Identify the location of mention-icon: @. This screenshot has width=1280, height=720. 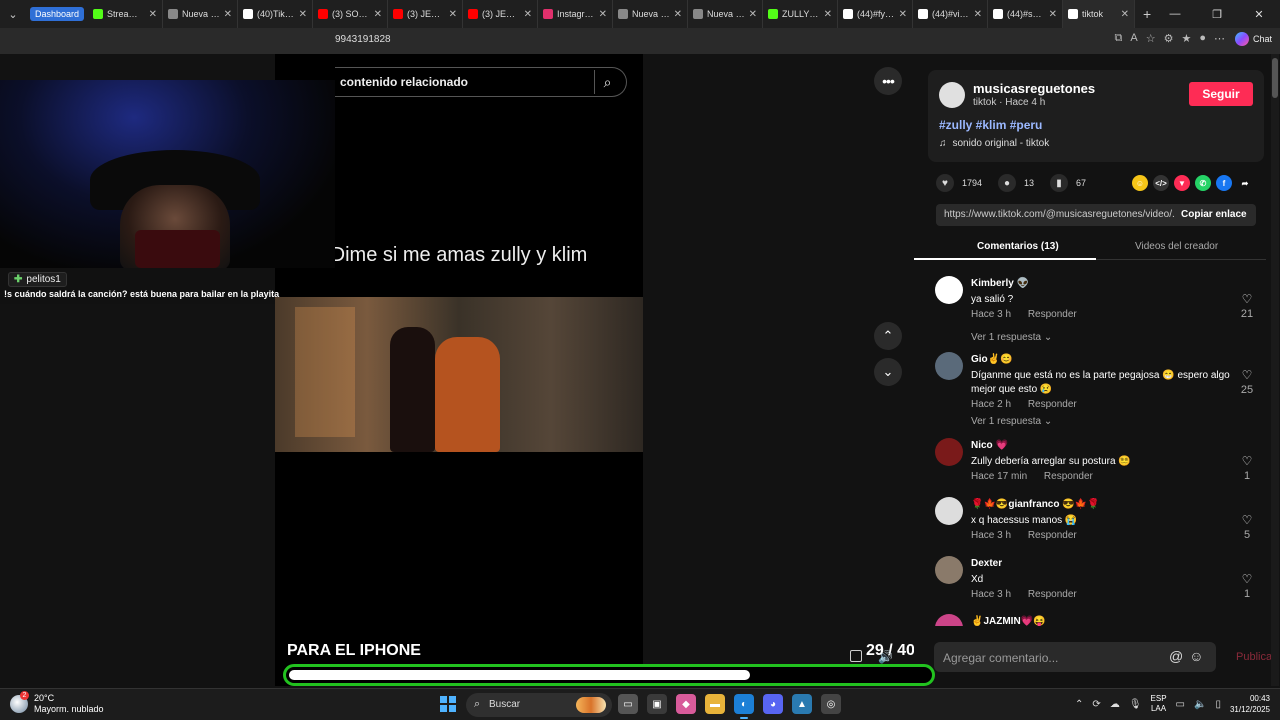
(1176, 656).